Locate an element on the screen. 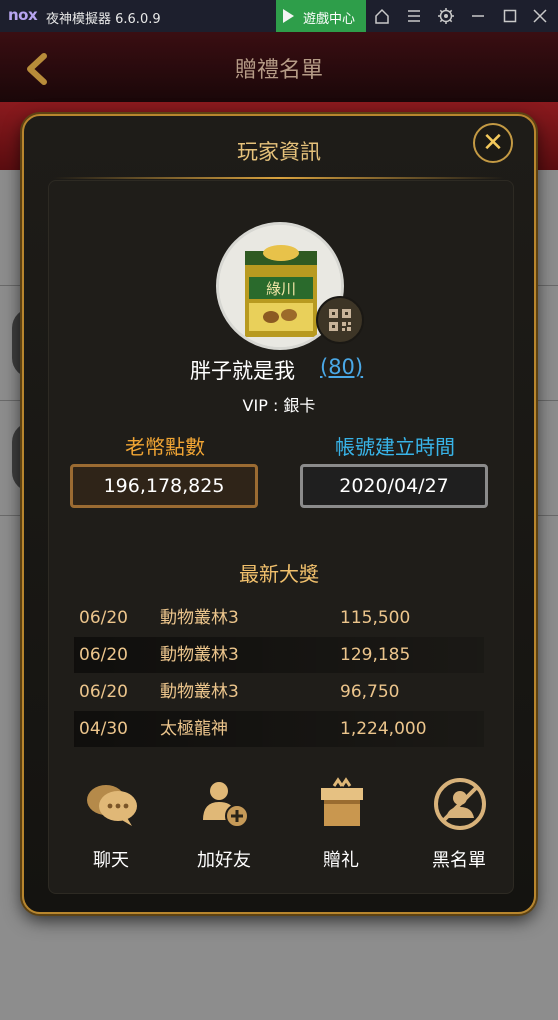 The height and width of the screenshot is (1020, 558). add-friend-button: 加好友 is located at coordinates (224, 826).